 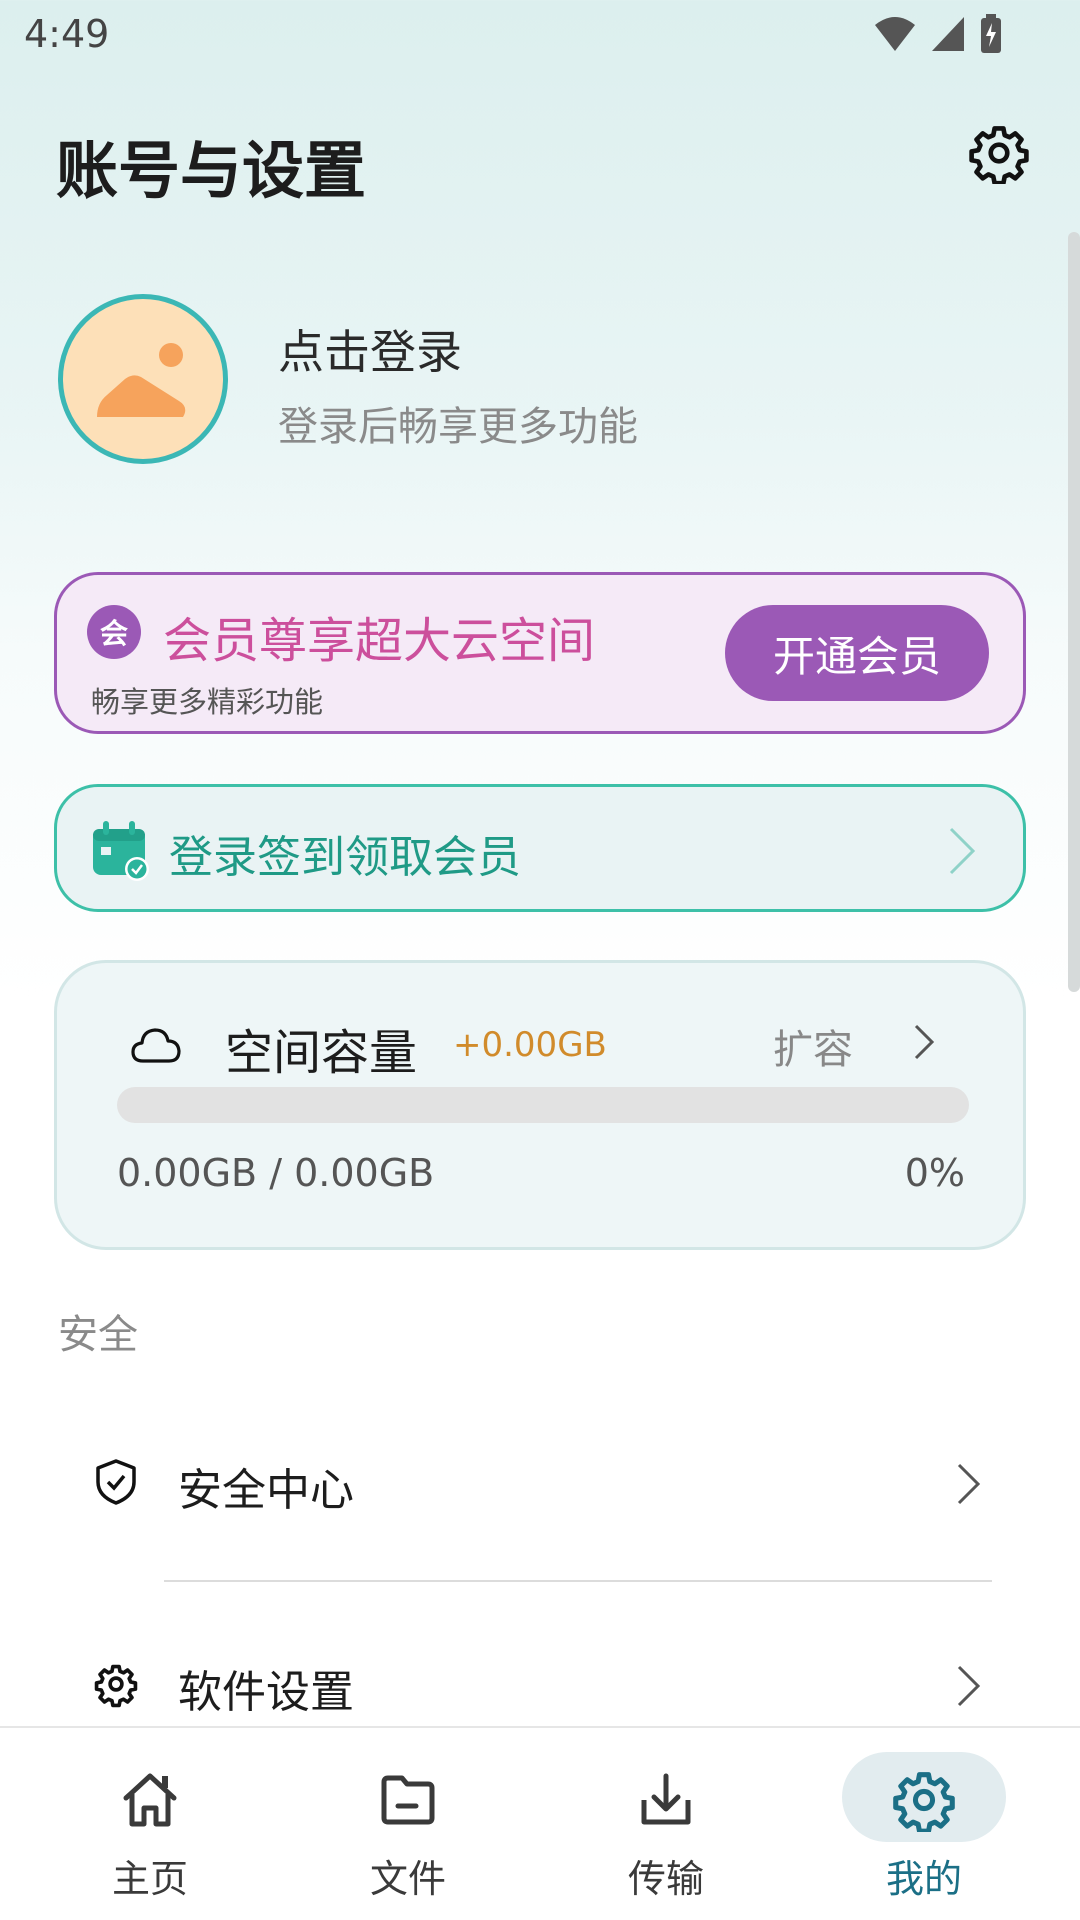 What do you see at coordinates (150, 1800) in the screenshot?
I see `home-icon` at bounding box center [150, 1800].